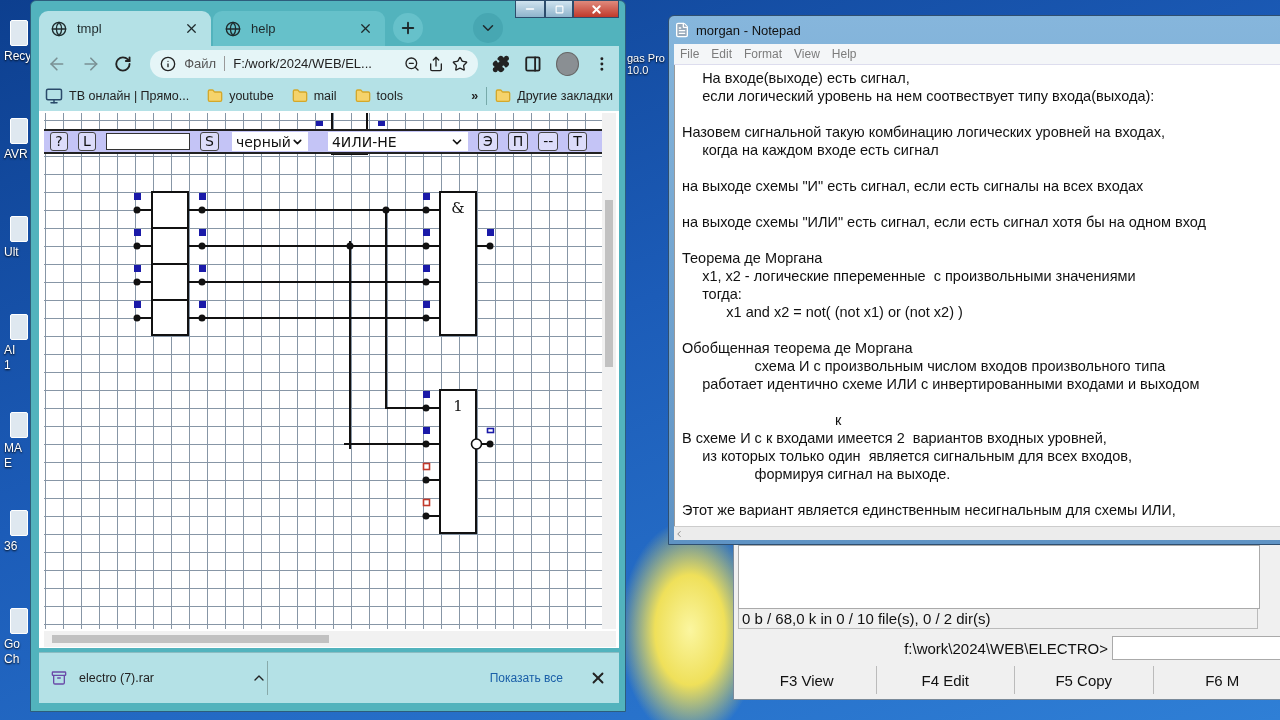 This screenshot has height=720, width=1280. Describe the element at coordinates (501, 63) in the screenshot. I see `puzzle-icon` at that location.